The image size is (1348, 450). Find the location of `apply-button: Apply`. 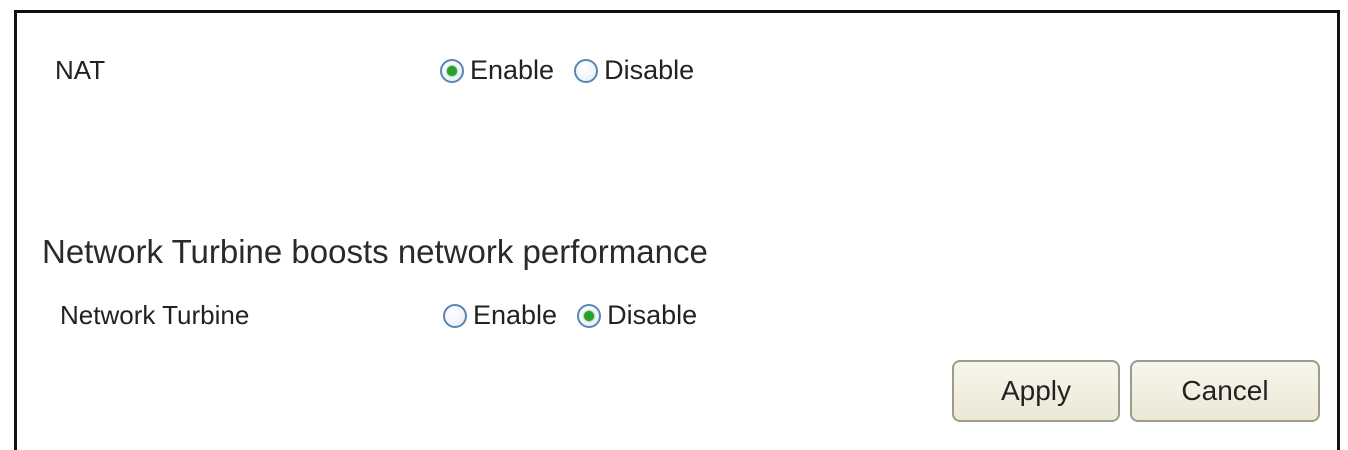

apply-button: Apply is located at coordinates (1036, 391).